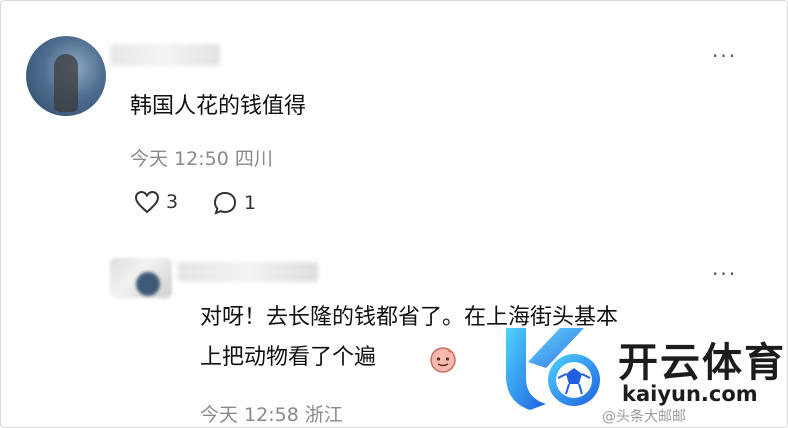 This screenshot has height=428, width=788. I want to click on comment-time-location: 今天 12:50 四川, so click(201, 159).